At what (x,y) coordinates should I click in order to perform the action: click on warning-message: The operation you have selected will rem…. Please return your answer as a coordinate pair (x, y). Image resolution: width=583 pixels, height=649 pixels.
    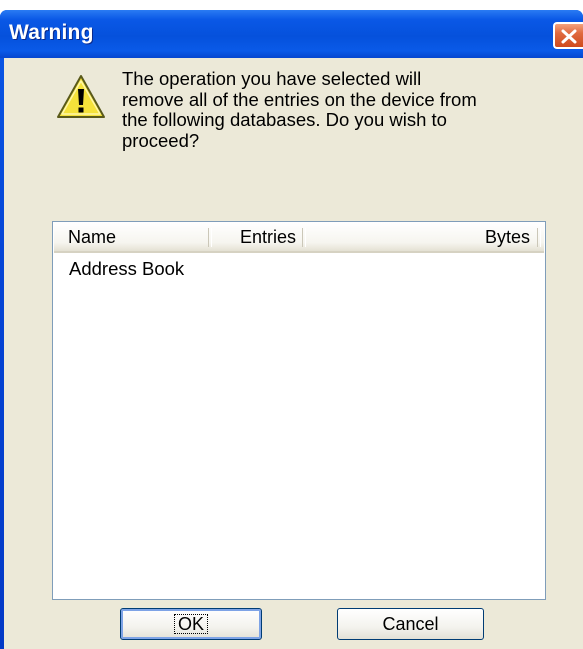
    Looking at the image, I should click on (299, 109).